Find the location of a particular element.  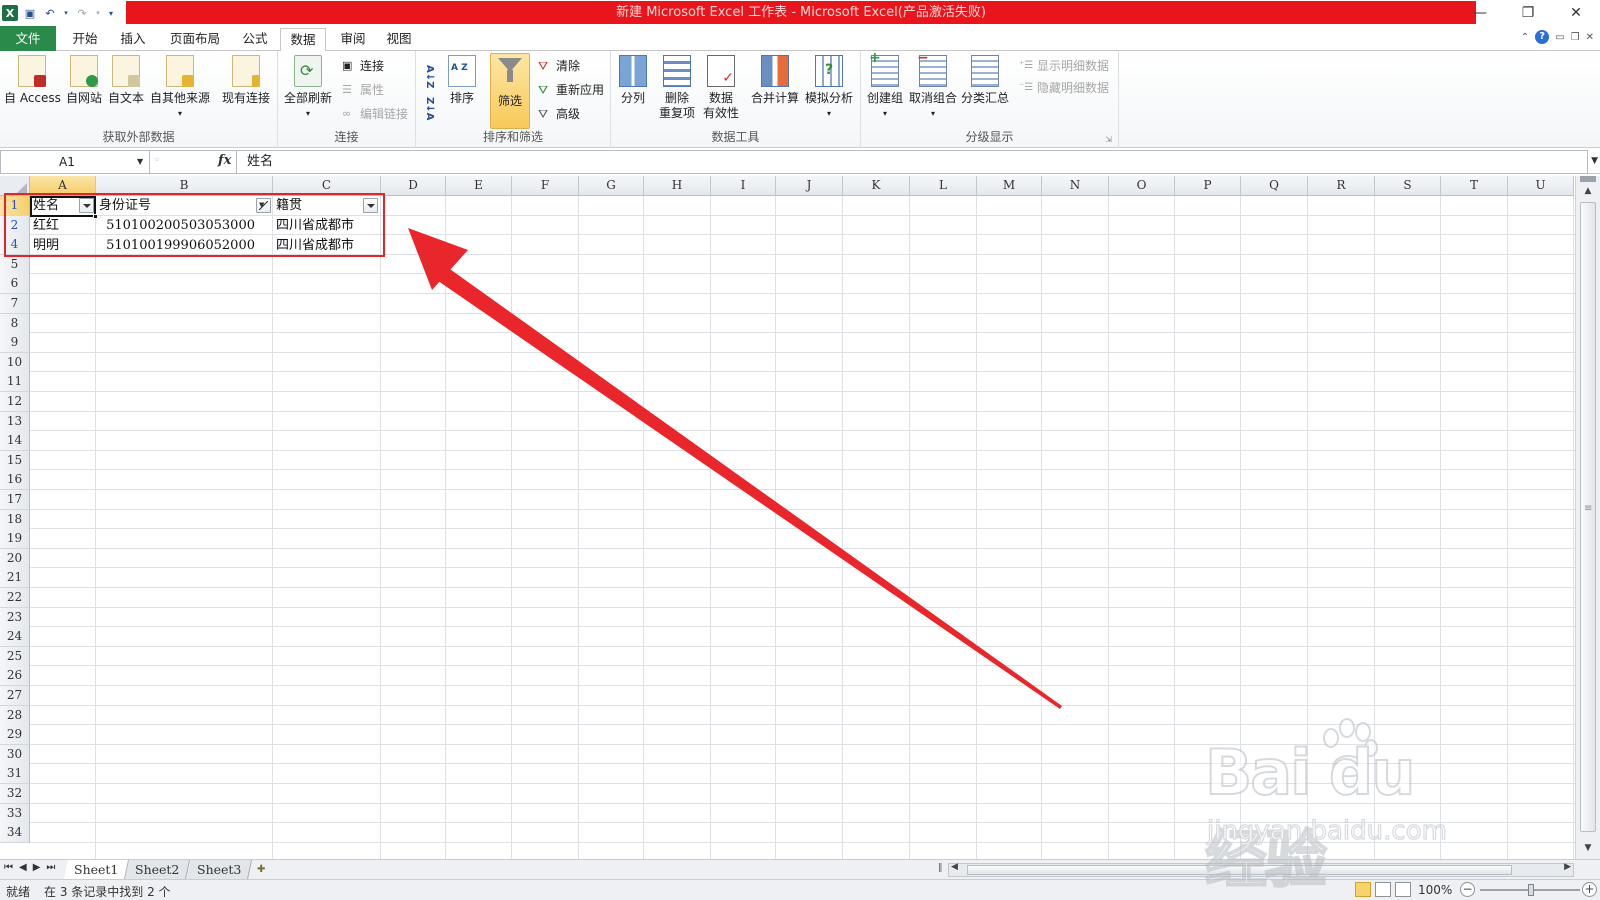

column-header-d: D is located at coordinates (413, 186).